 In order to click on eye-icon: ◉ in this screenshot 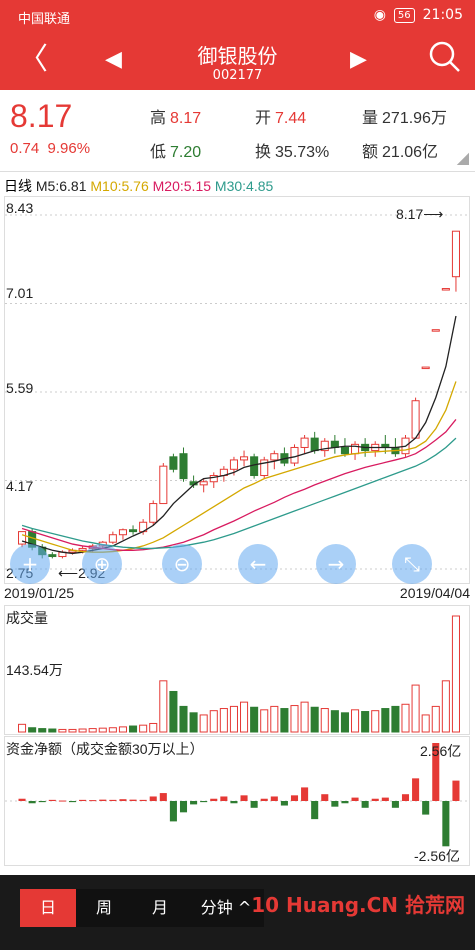, I will do `click(379, 15)`.